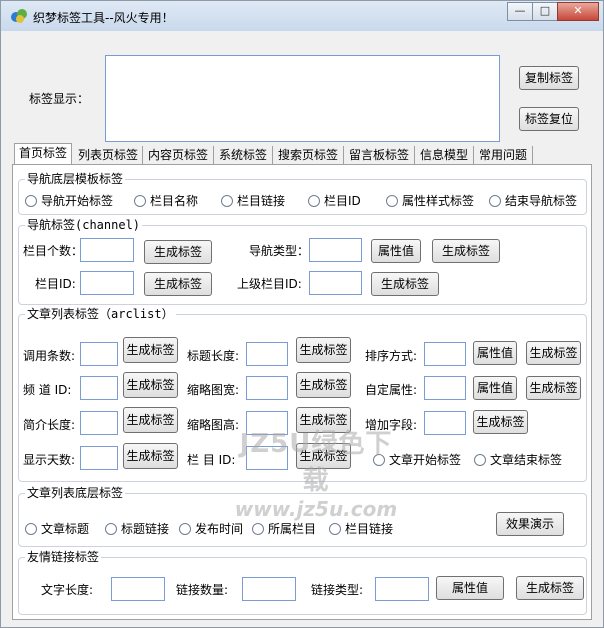  Describe the element at coordinates (302, 16) in the screenshot. I see `title-bar: 织梦标签工具--风火专用！ — □ ✕` at that location.